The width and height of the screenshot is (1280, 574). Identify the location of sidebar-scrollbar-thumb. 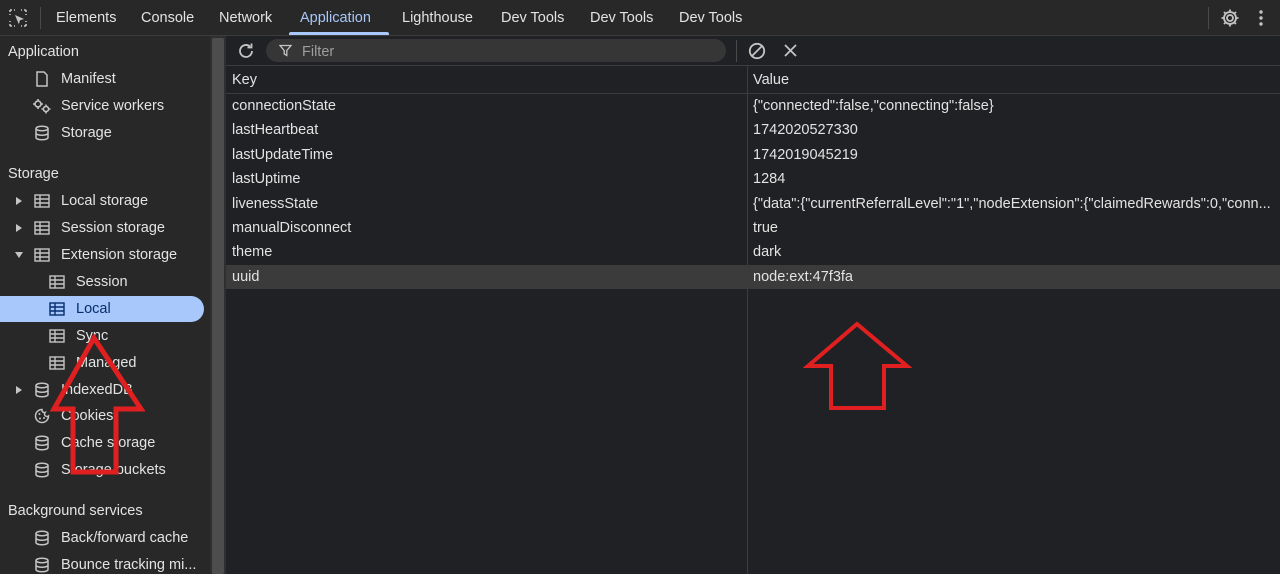
(218, 306).